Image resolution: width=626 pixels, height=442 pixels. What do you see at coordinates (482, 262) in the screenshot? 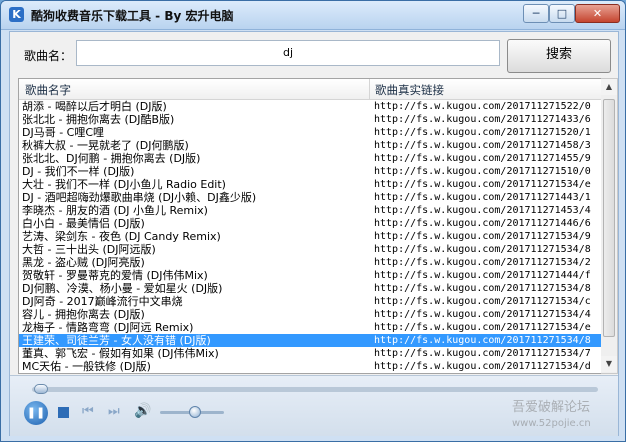
I see `song-link-cell: http://fs.w.kugou.com/201711271534/2` at bounding box center [482, 262].